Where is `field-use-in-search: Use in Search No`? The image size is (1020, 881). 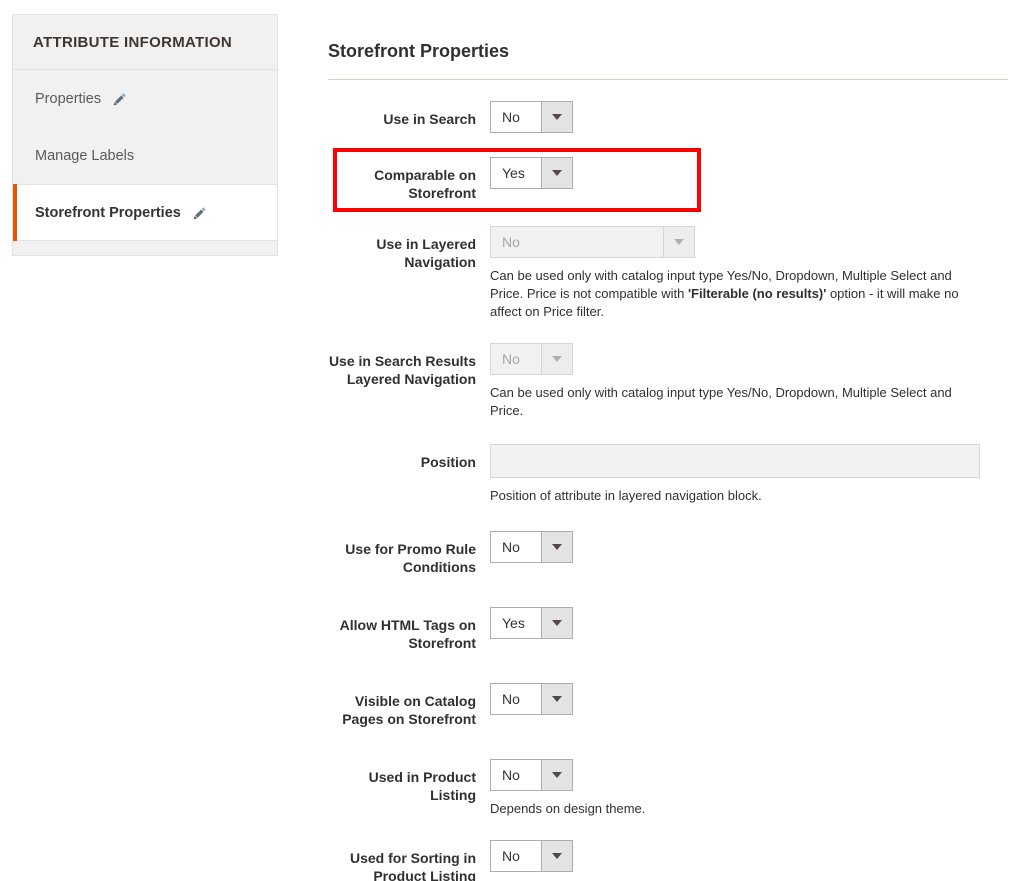 field-use-in-search: Use in Search No is located at coordinates (668, 117).